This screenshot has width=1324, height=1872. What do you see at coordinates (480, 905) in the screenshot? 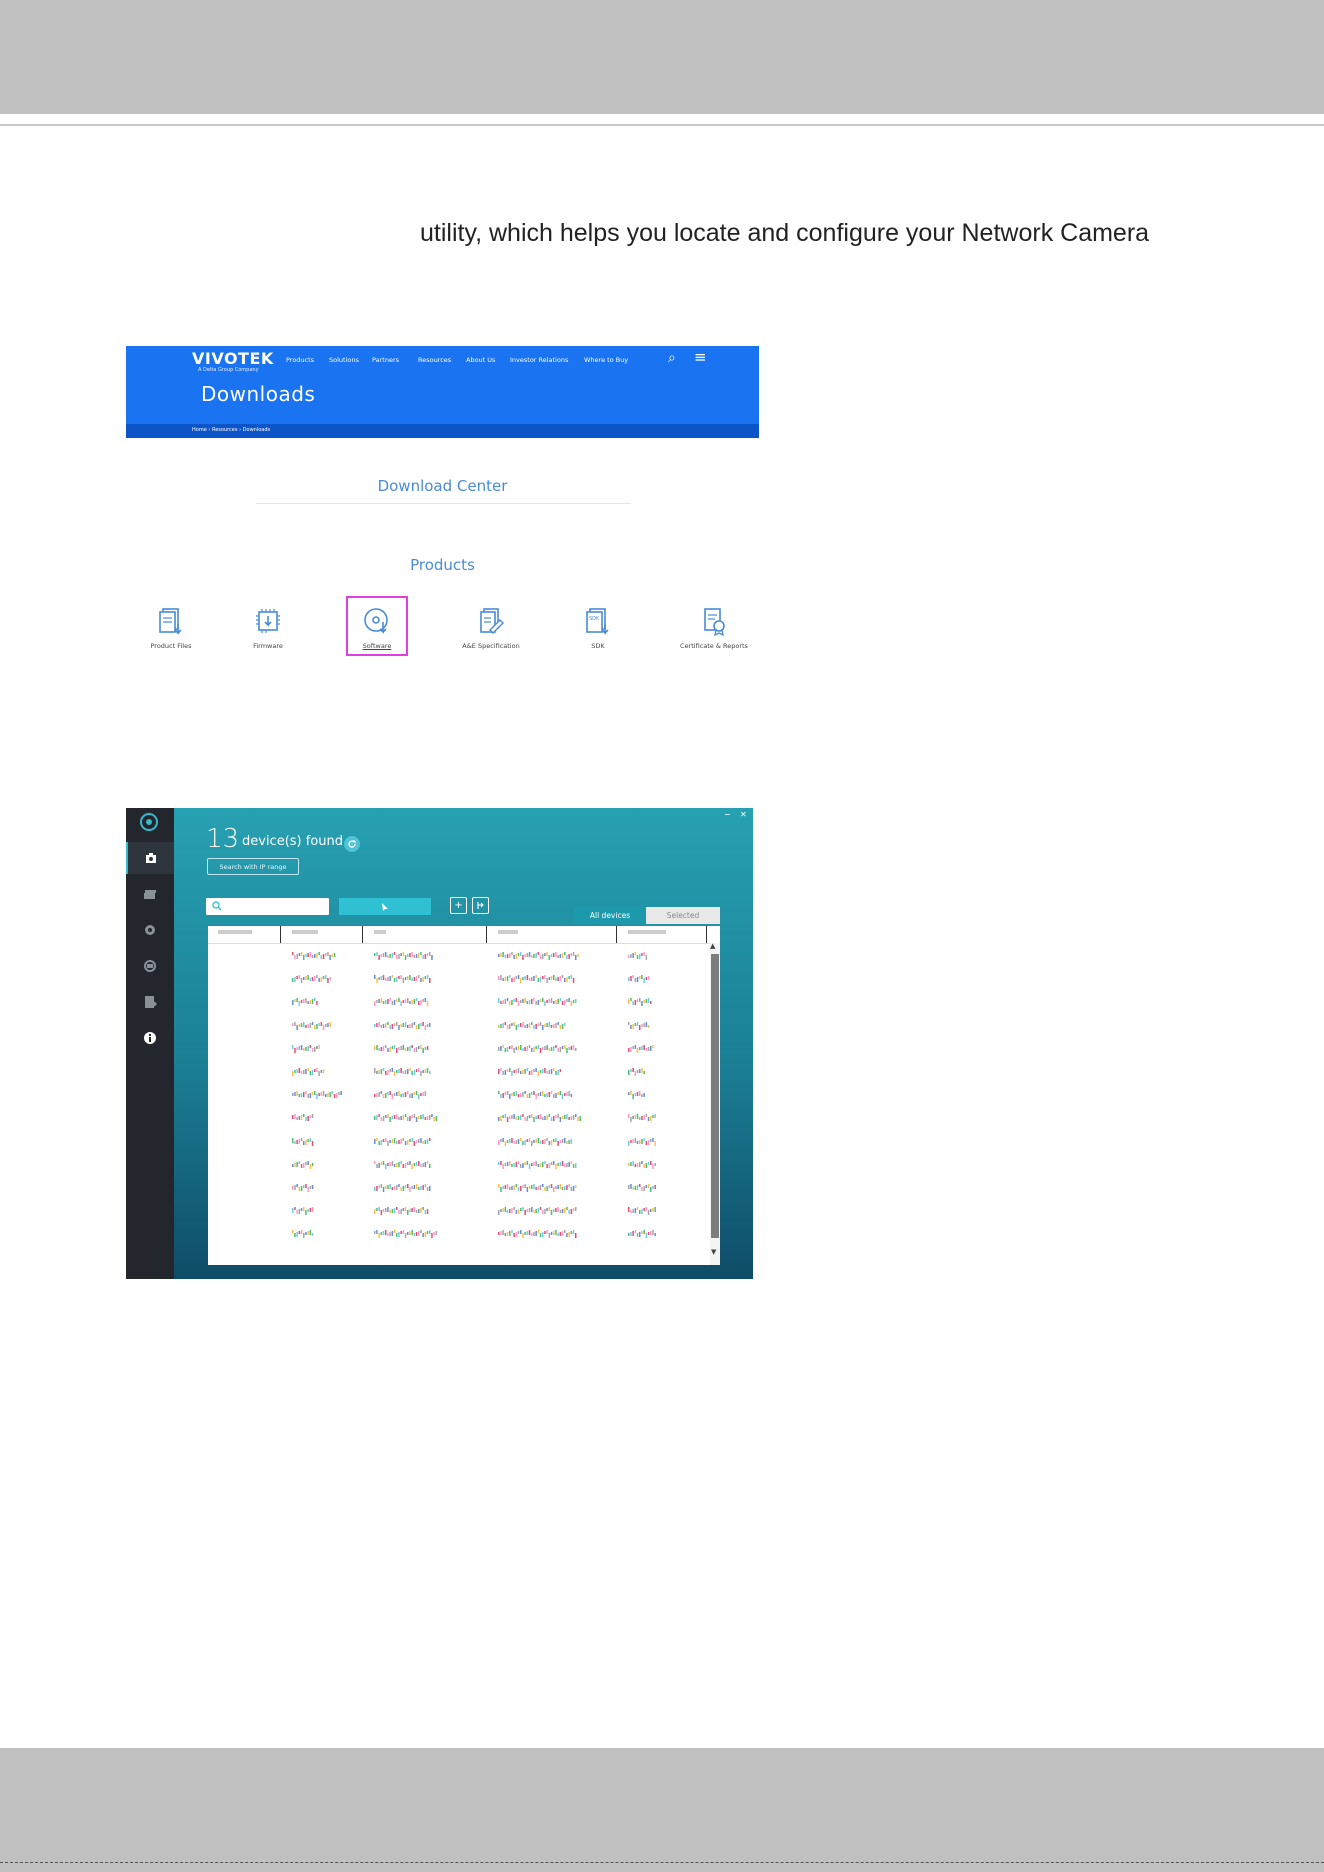
I see `import-button` at bounding box center [480, 905].